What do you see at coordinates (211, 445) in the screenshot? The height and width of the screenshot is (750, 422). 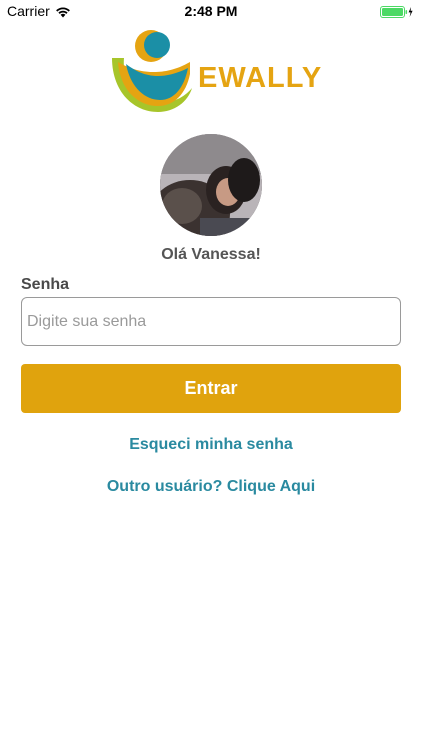 I see `forgot-password-link: Esqueci minha senha` at bounding box center [211, 445].